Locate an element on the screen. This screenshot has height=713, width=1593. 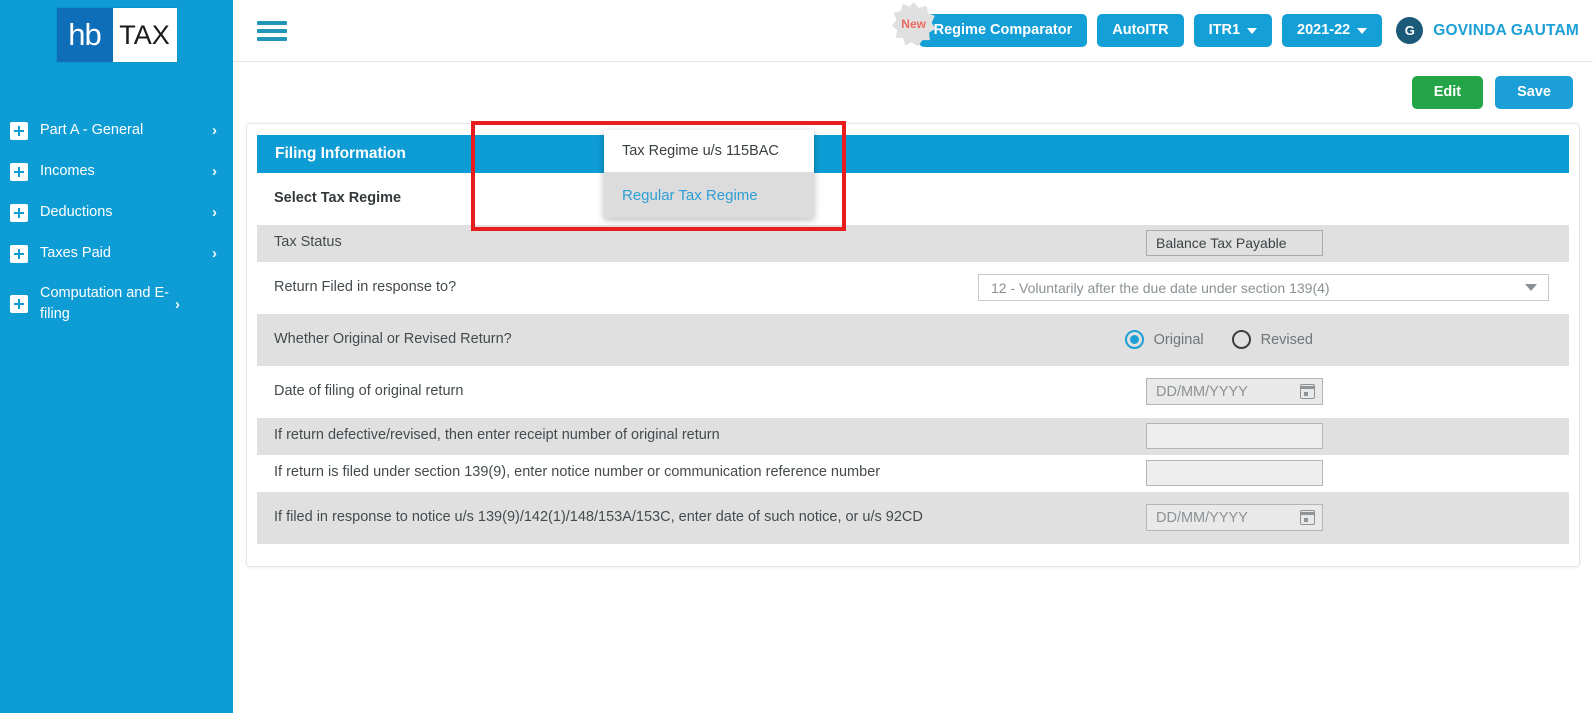
row-label: Tax Status is located at coordinates (308, 242).